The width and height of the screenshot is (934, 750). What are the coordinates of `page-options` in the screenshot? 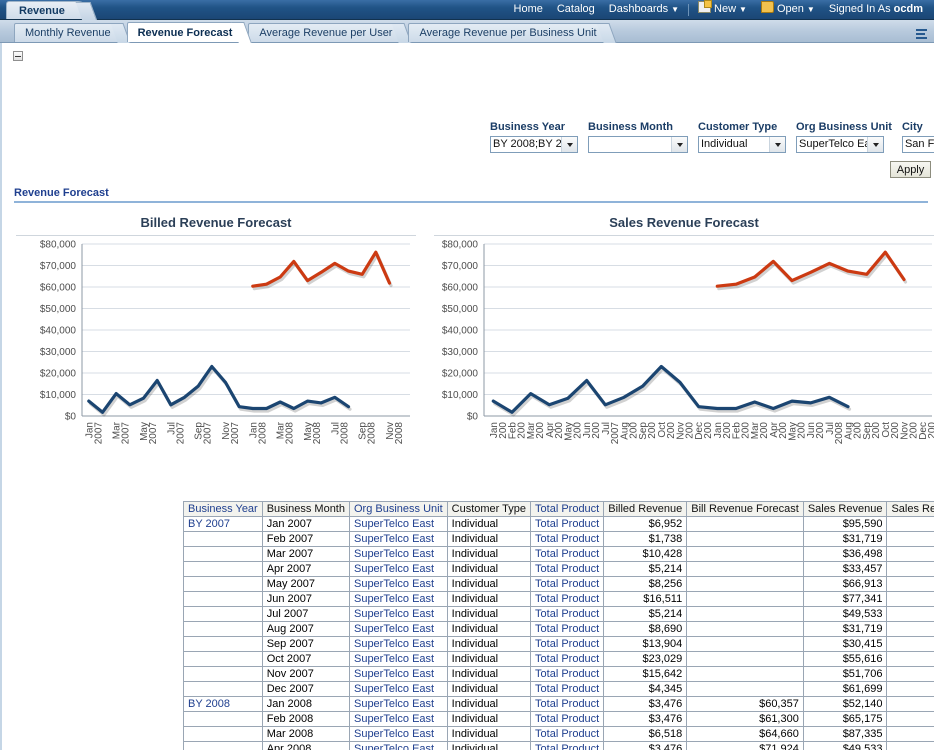 It's located at (922, 34).